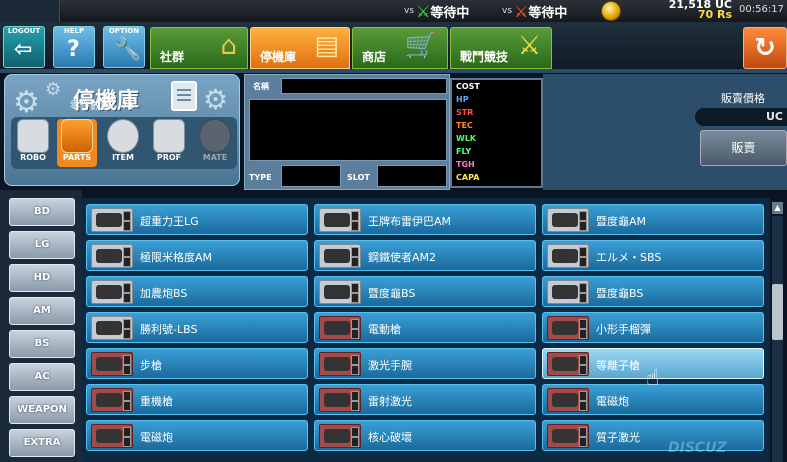 Image resolution: width=787 pixels, height=462 pixels. I want to click on nav-am: AM, so click(42, 311).